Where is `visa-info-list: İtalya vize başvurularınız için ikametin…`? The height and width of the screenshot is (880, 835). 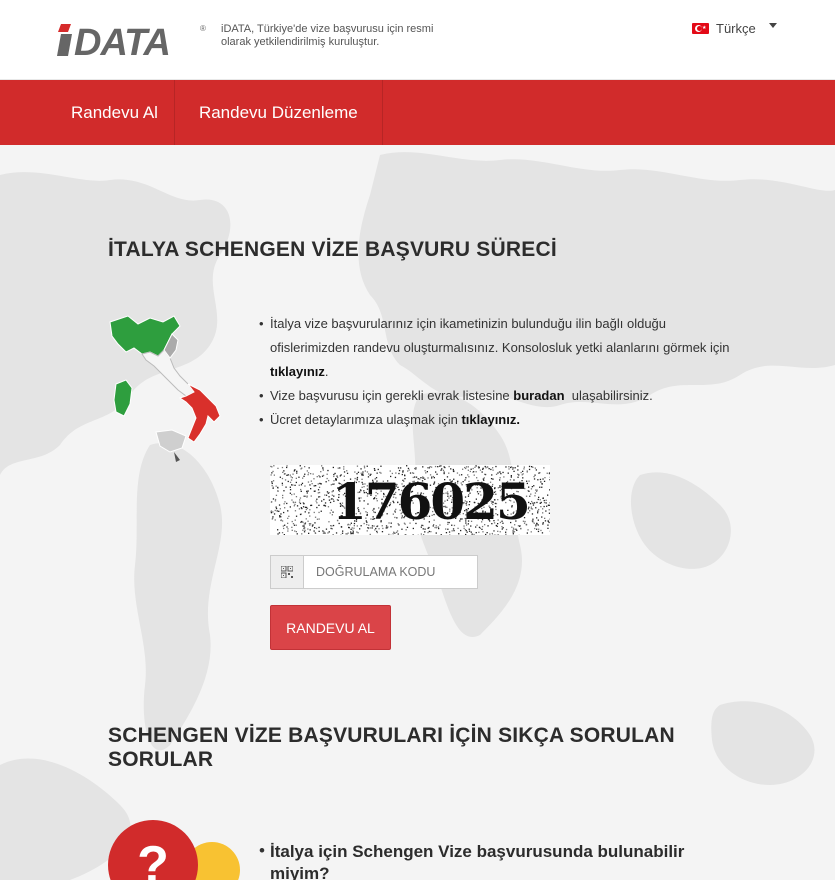
visa-info-list: İtalya vize başvurularınız için ikametin… is located at coordinates (494, 372).